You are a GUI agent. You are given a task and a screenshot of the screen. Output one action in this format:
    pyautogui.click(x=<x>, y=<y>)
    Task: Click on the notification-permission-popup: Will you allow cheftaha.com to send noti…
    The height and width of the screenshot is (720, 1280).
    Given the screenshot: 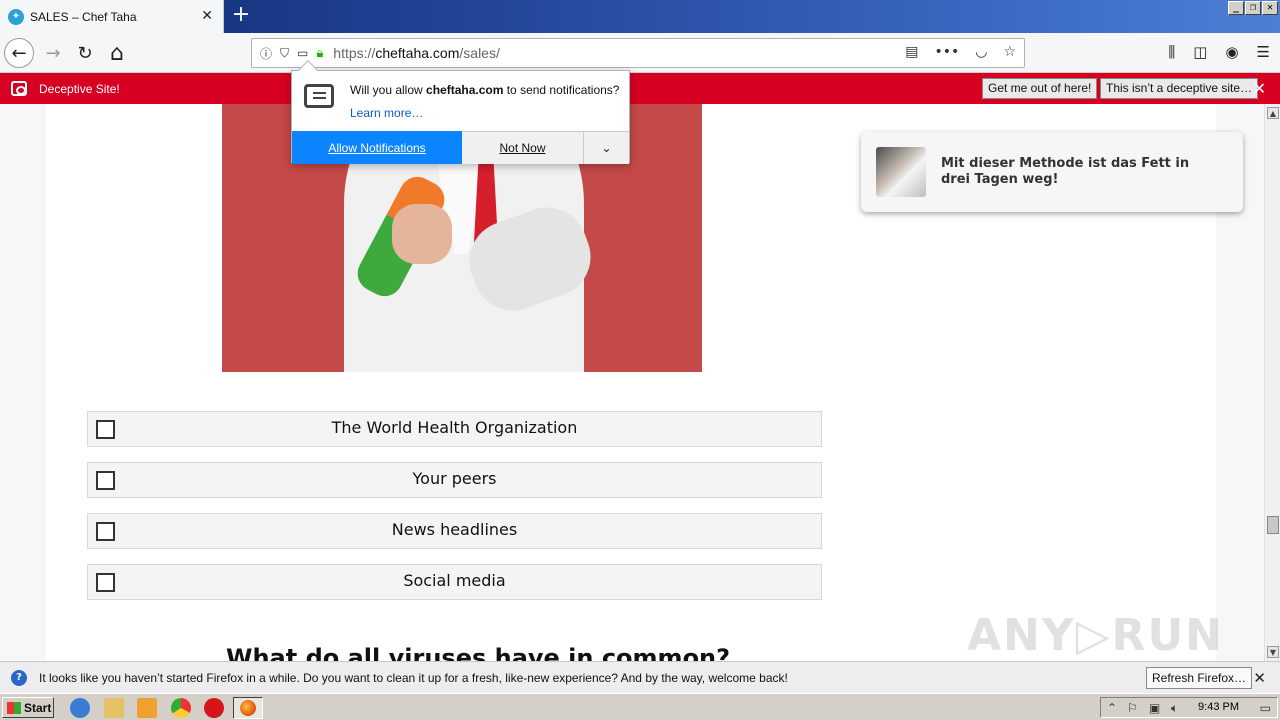 What is the action you would take?
    pyautogui.click(x=460, y=112)
    